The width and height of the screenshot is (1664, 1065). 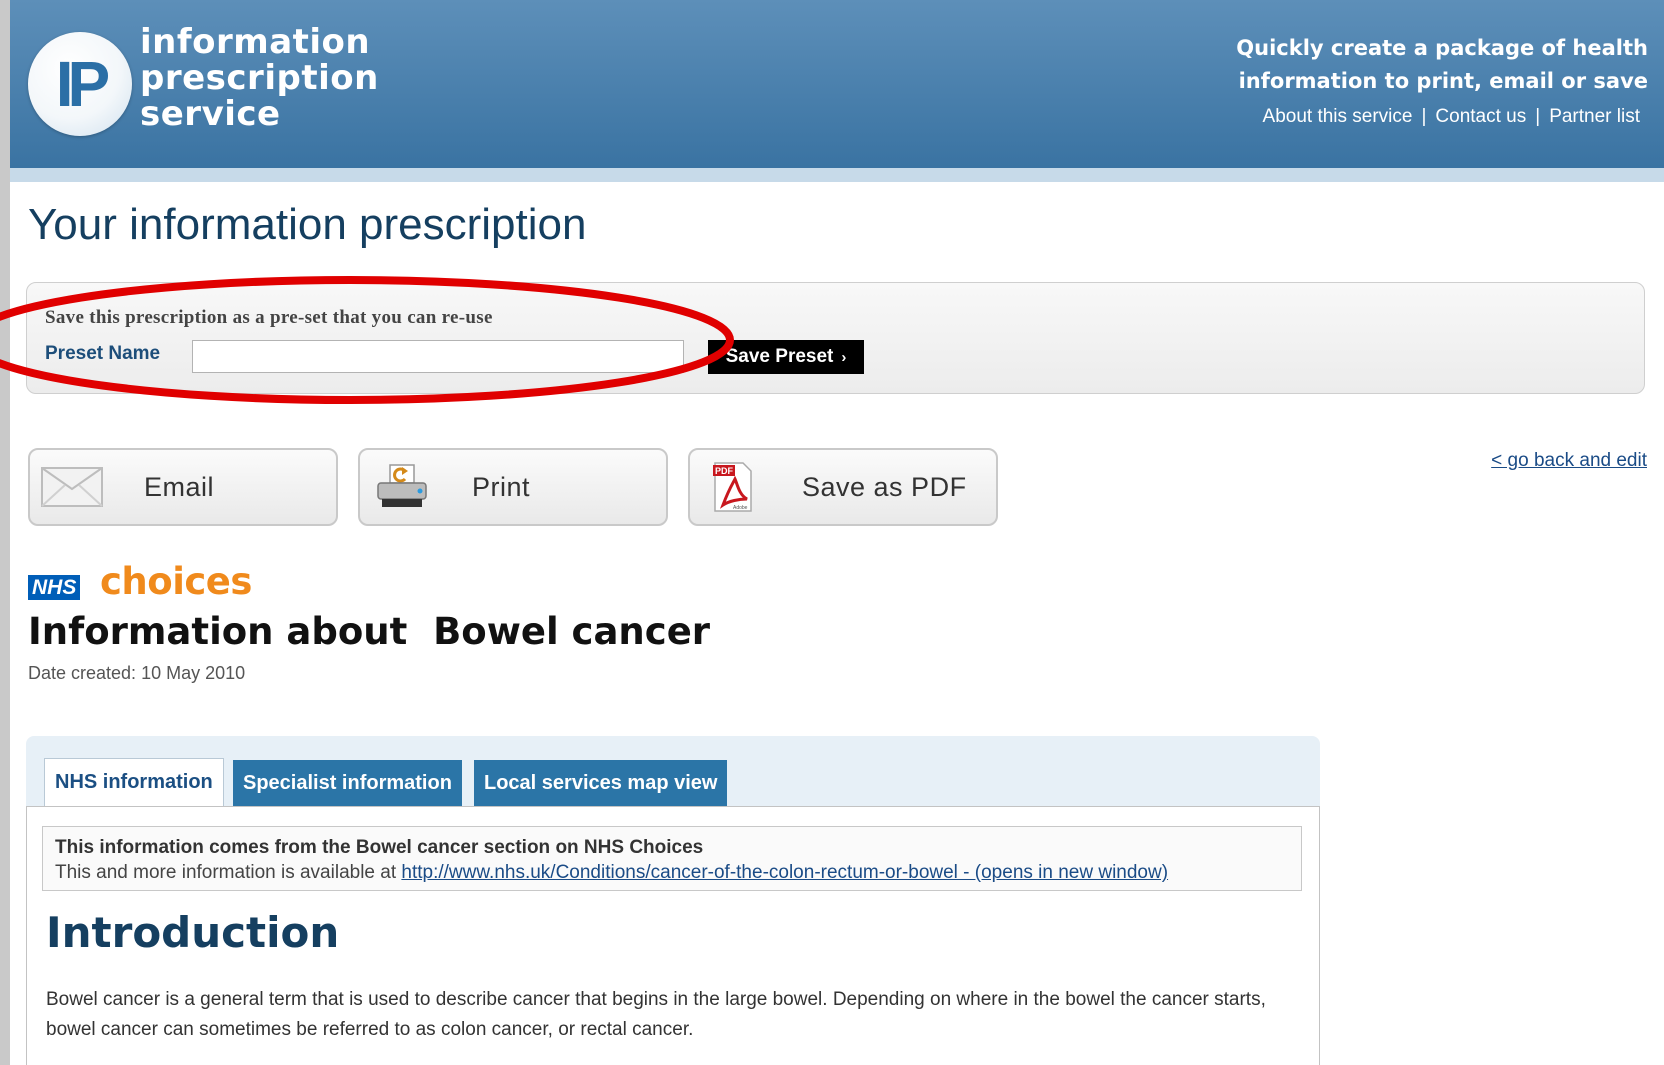 What do you see at coordinates (740, 508) in the screenshot?
I see `svg-text: Adobe` at bounding box center [740, 508].